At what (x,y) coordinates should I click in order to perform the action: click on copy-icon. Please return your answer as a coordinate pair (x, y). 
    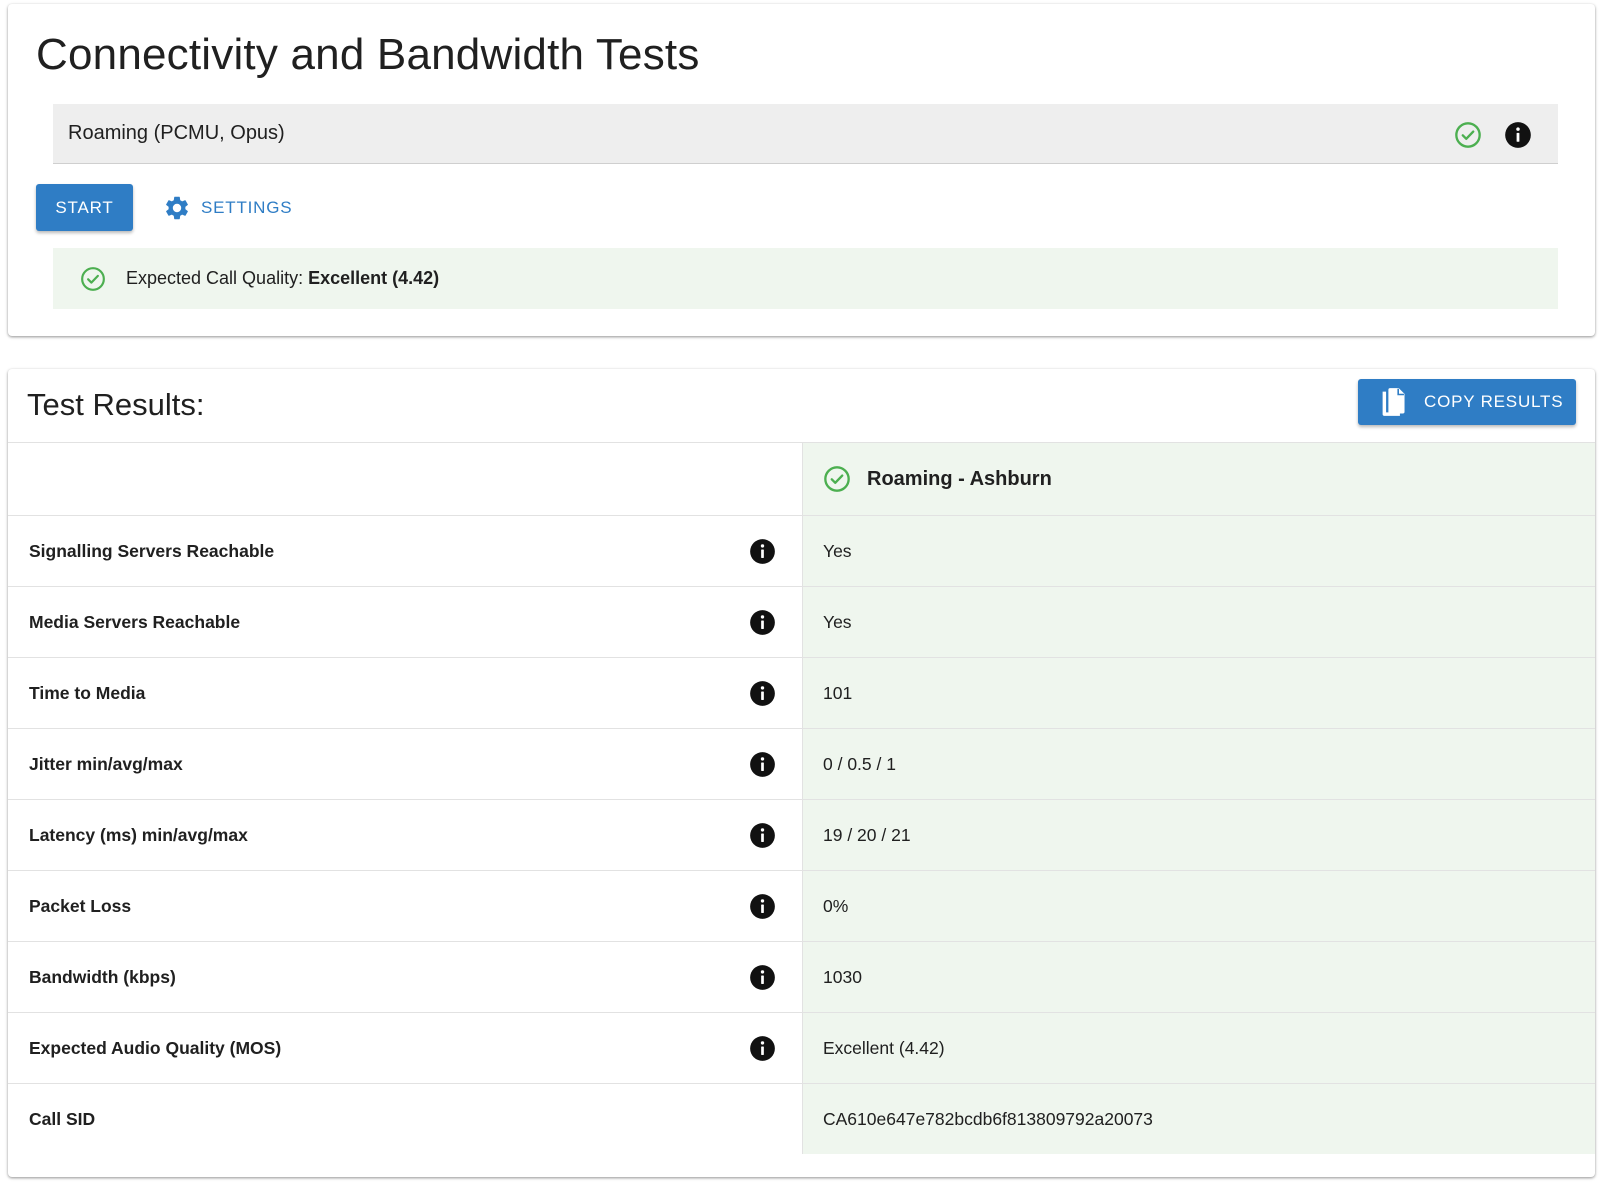
    Looking at the image, I should click on (1393, 402).